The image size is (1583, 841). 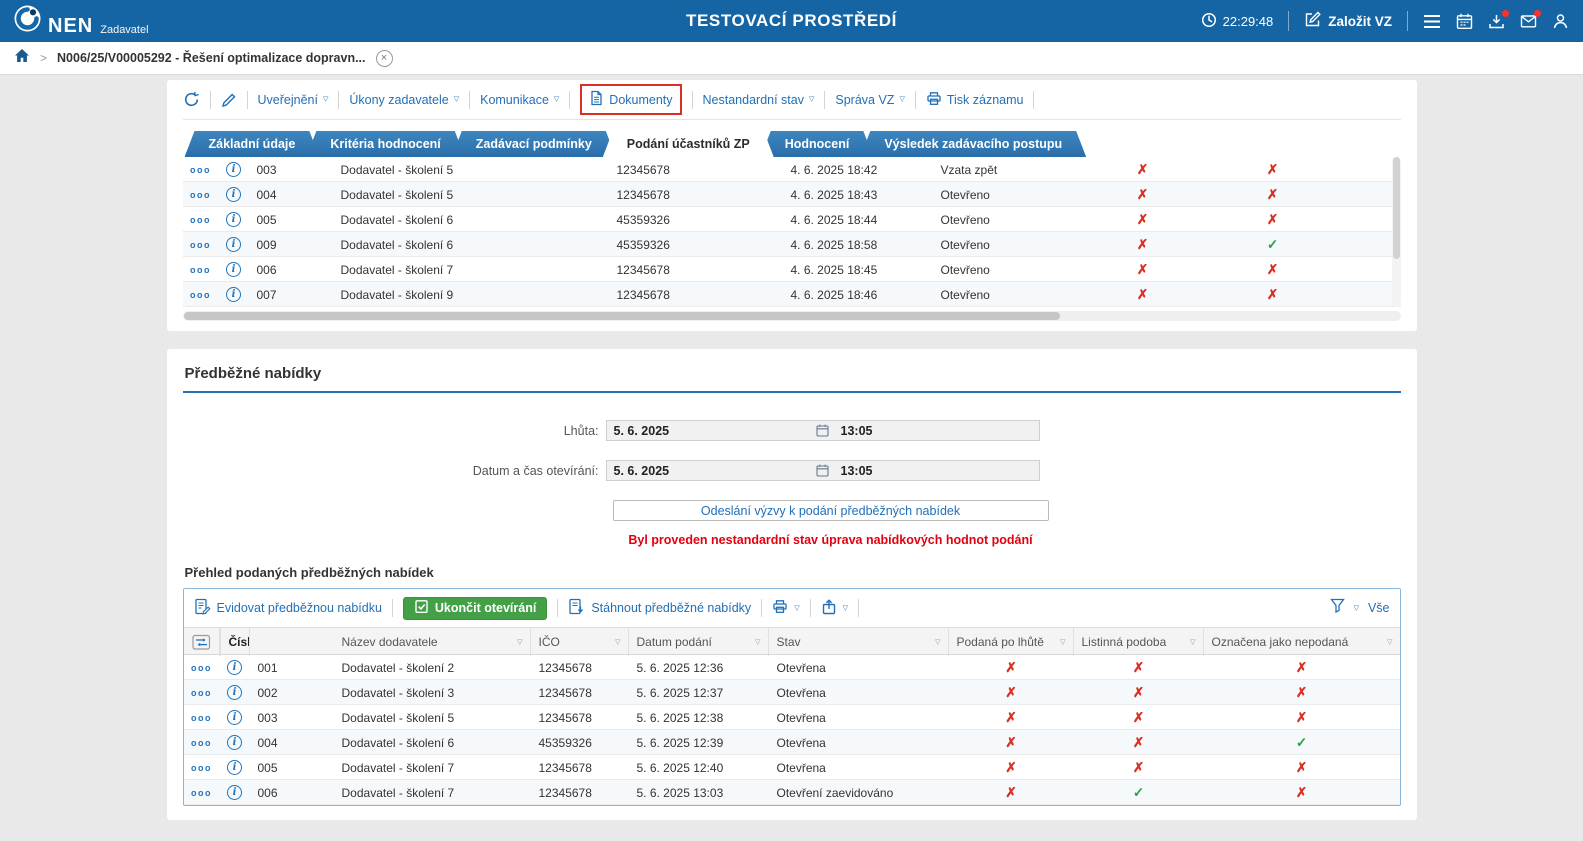 What do you see at coordinates (834, 608) in the screenshot?
I see `export-button: ▽` at bounding box center [834, 608].